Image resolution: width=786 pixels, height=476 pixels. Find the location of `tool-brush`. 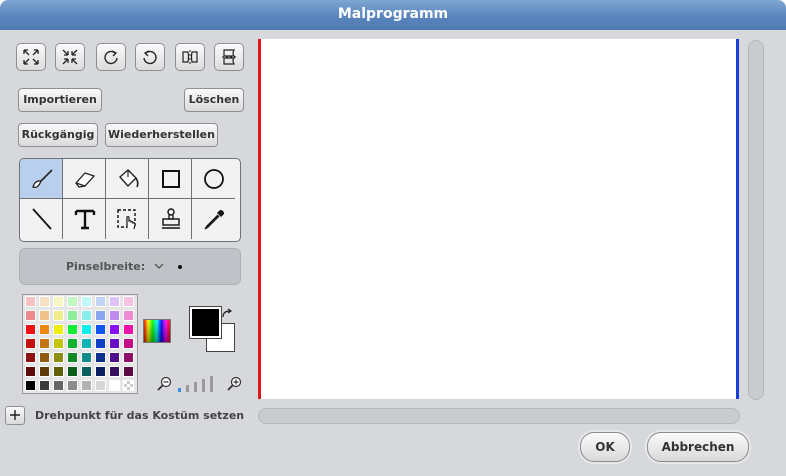

tool-brush is located at coordinates (41, 179).